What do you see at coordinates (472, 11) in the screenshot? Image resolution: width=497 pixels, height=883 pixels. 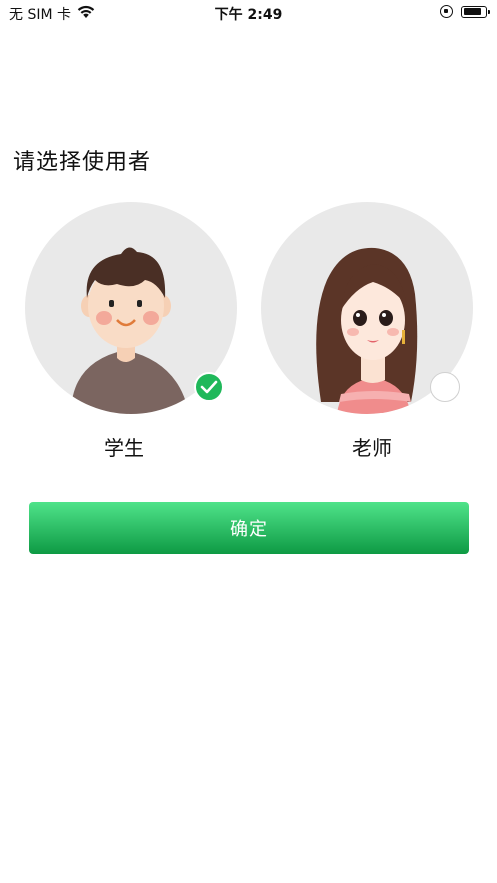 I see `battery-fill` at bounding box center [472, 11].